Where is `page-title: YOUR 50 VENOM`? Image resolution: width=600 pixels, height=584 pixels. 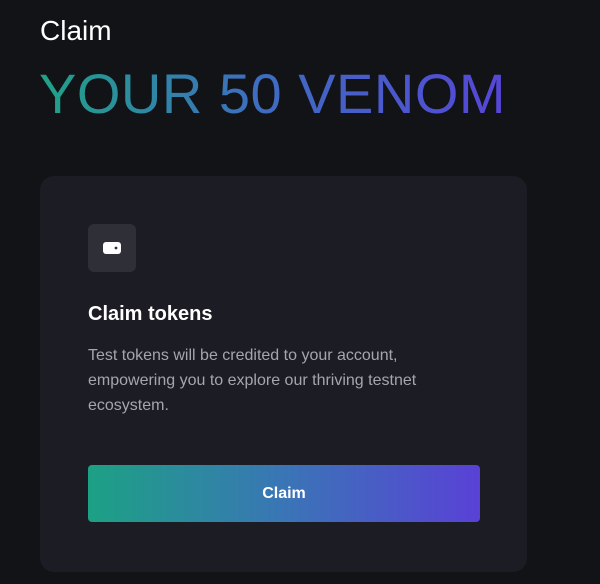 page-title: YOUR 50 VENOM is located at coordinates (273, 93).